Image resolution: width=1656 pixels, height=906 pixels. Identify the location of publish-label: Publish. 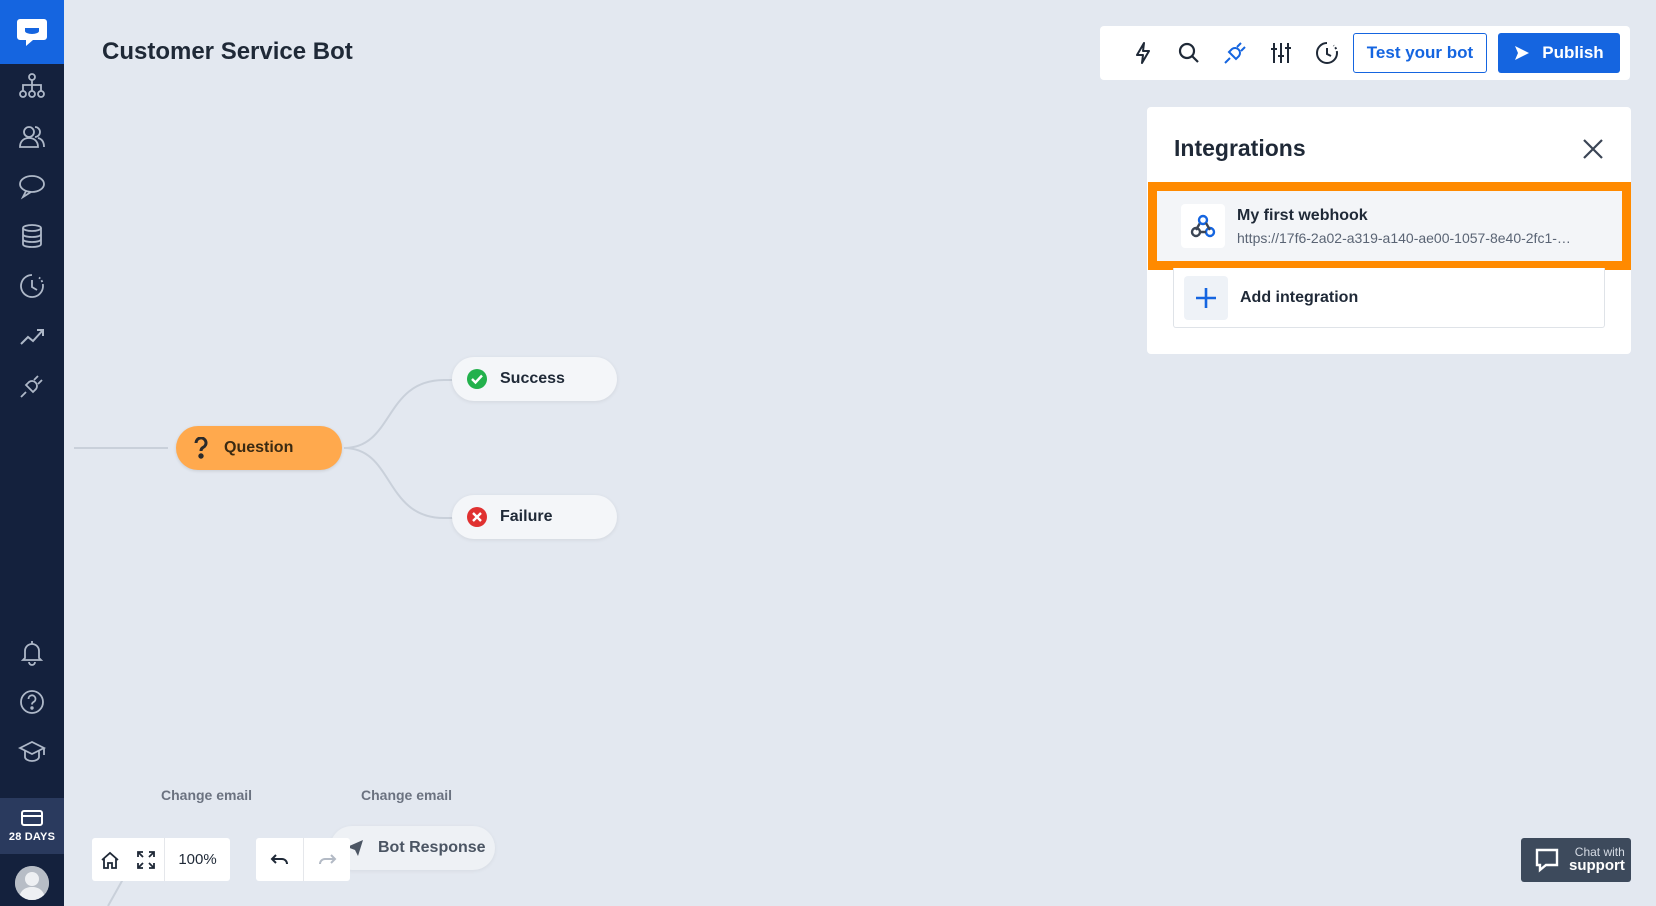
(1573, 52).